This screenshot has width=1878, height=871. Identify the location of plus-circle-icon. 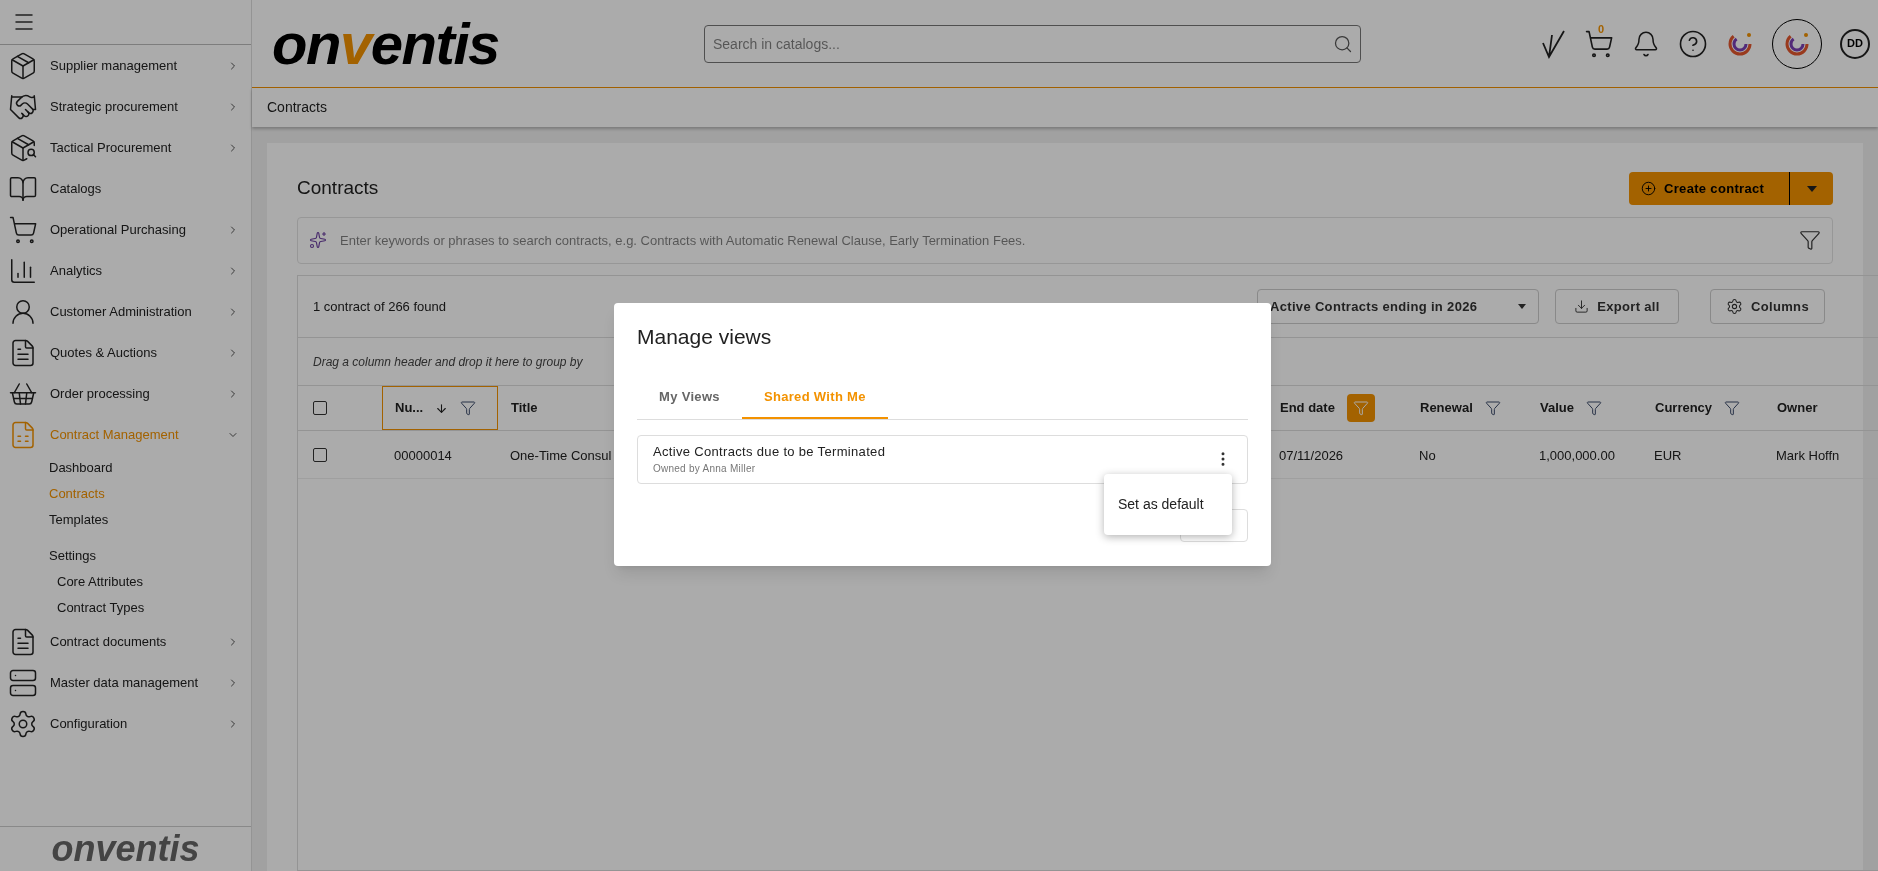
(1648, 188).